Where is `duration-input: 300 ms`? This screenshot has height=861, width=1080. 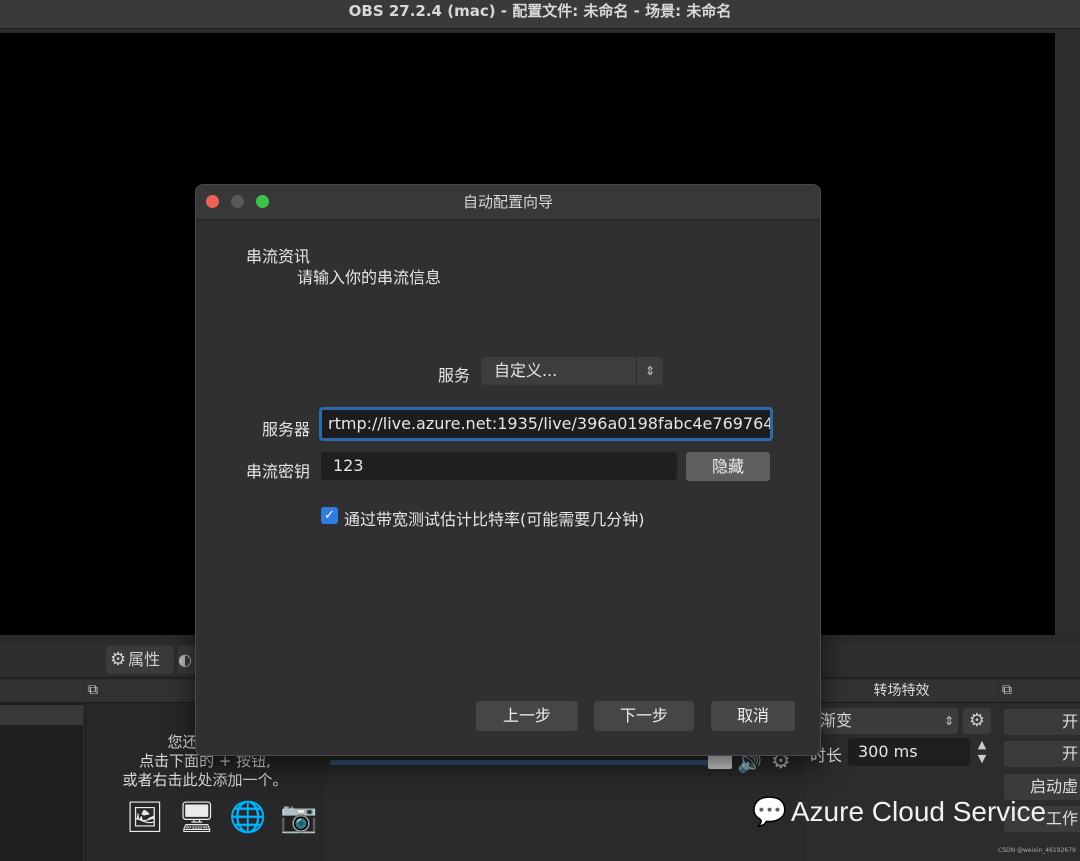 duration-input: 300 ms is located at coordinates (909, 752).